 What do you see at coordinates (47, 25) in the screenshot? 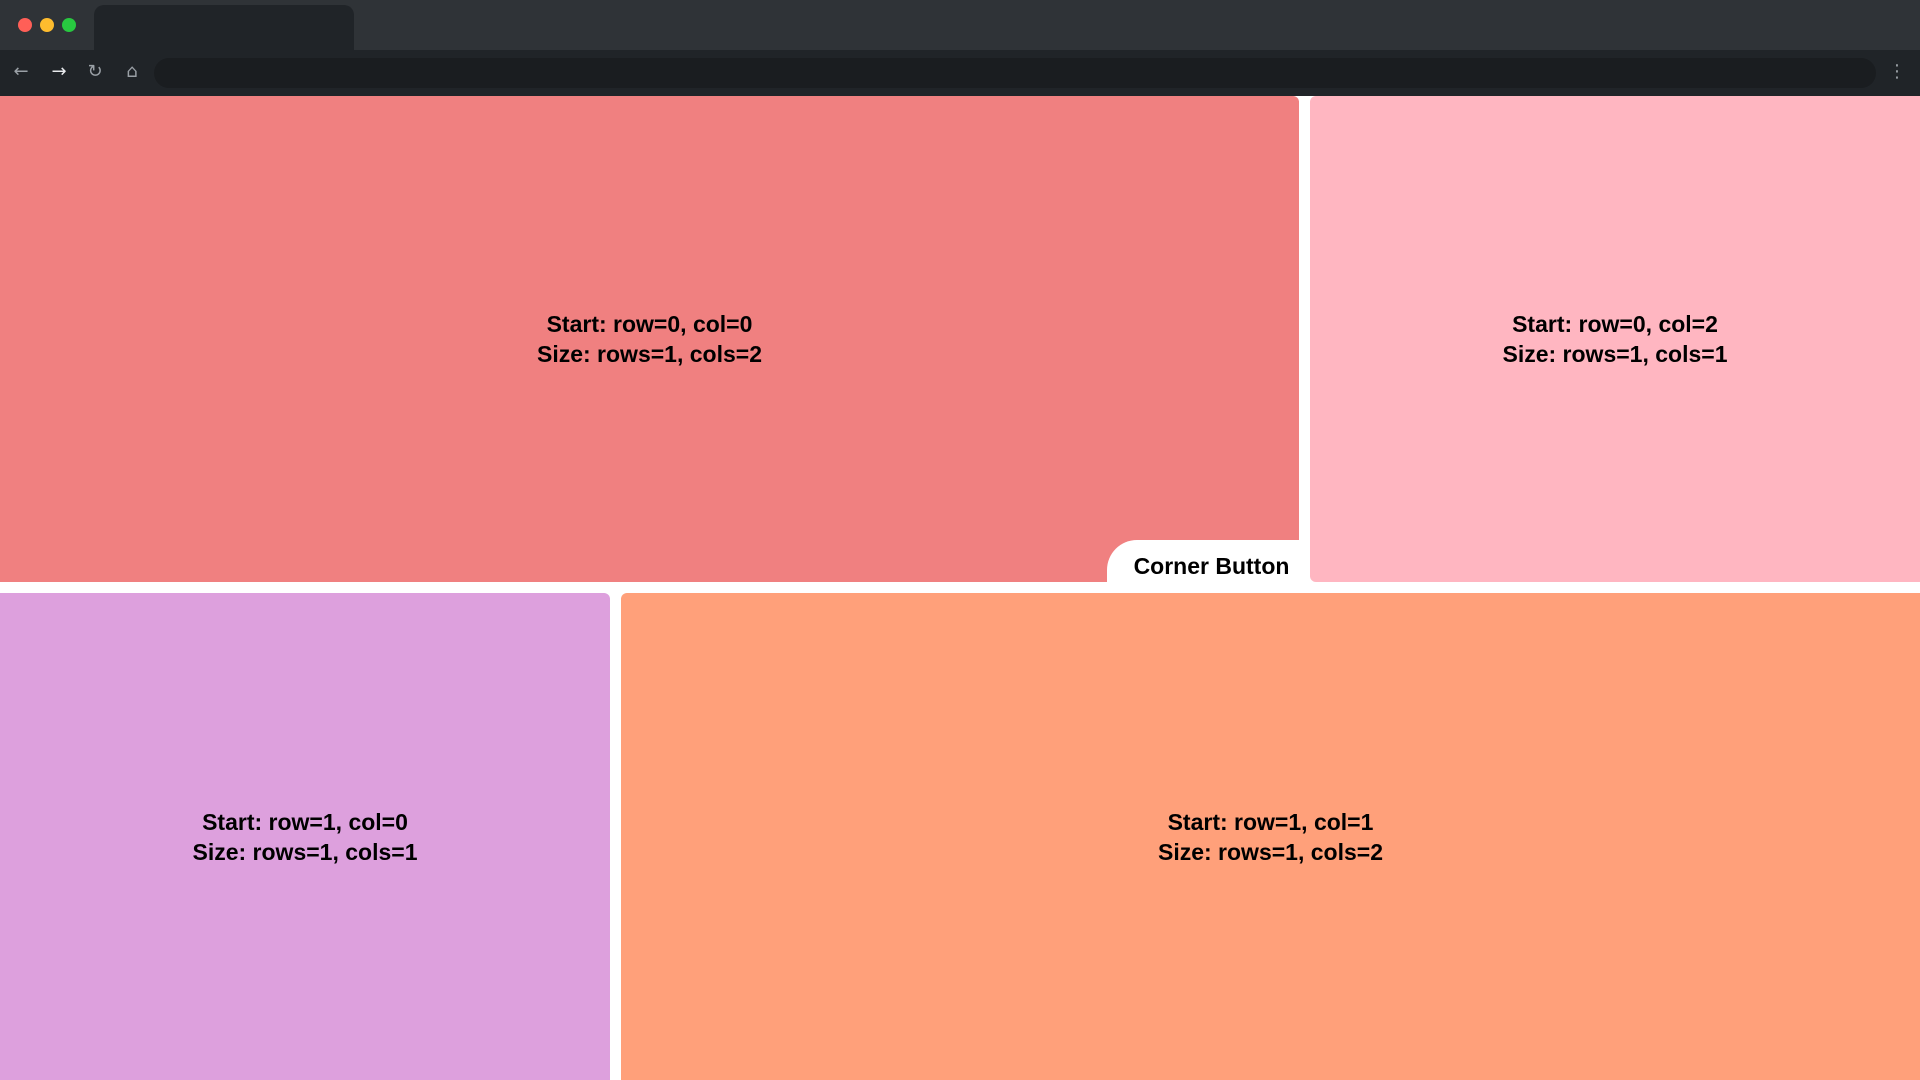
I see `minimize-window-button` at bounding box center [47, 25].